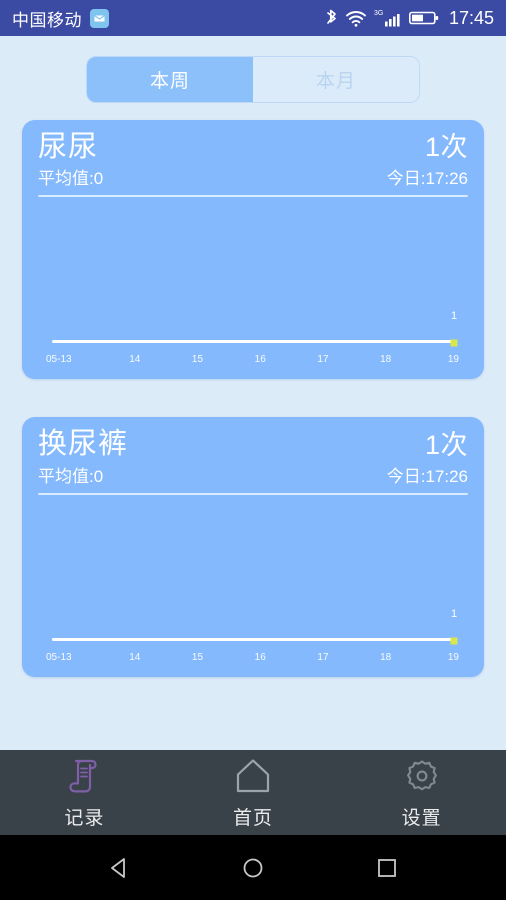 This screenshot has height=900, width=506. I want to click on status-bar: 中国移动 3G 17:45, so click(253, 18).